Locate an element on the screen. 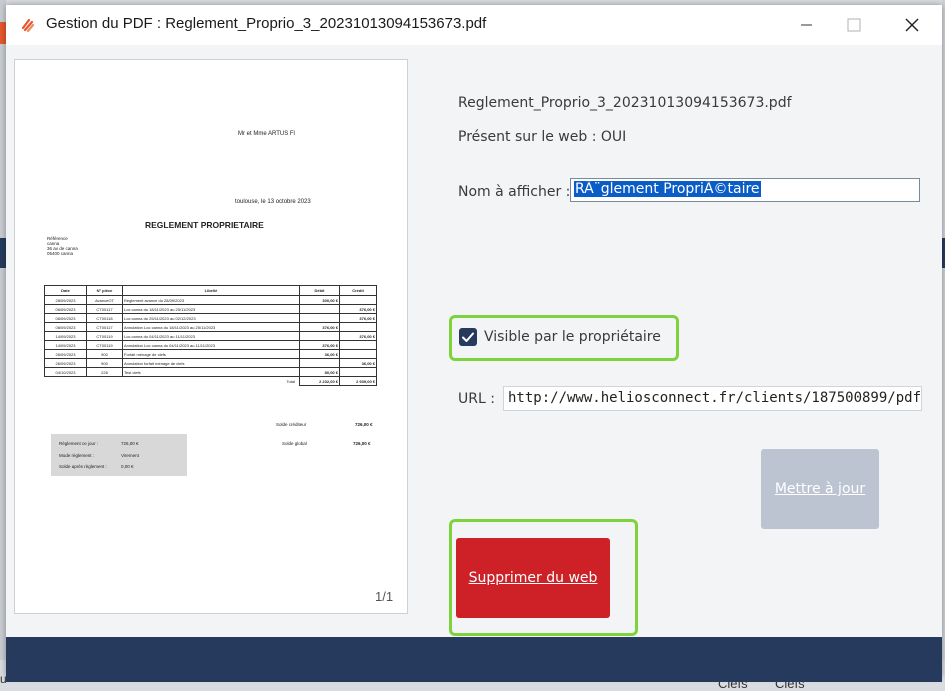 The width and height of the screenshot is (945, 691). table-cell: Règlement avance du 28/09/2023 is located at coordinates (211, 300).